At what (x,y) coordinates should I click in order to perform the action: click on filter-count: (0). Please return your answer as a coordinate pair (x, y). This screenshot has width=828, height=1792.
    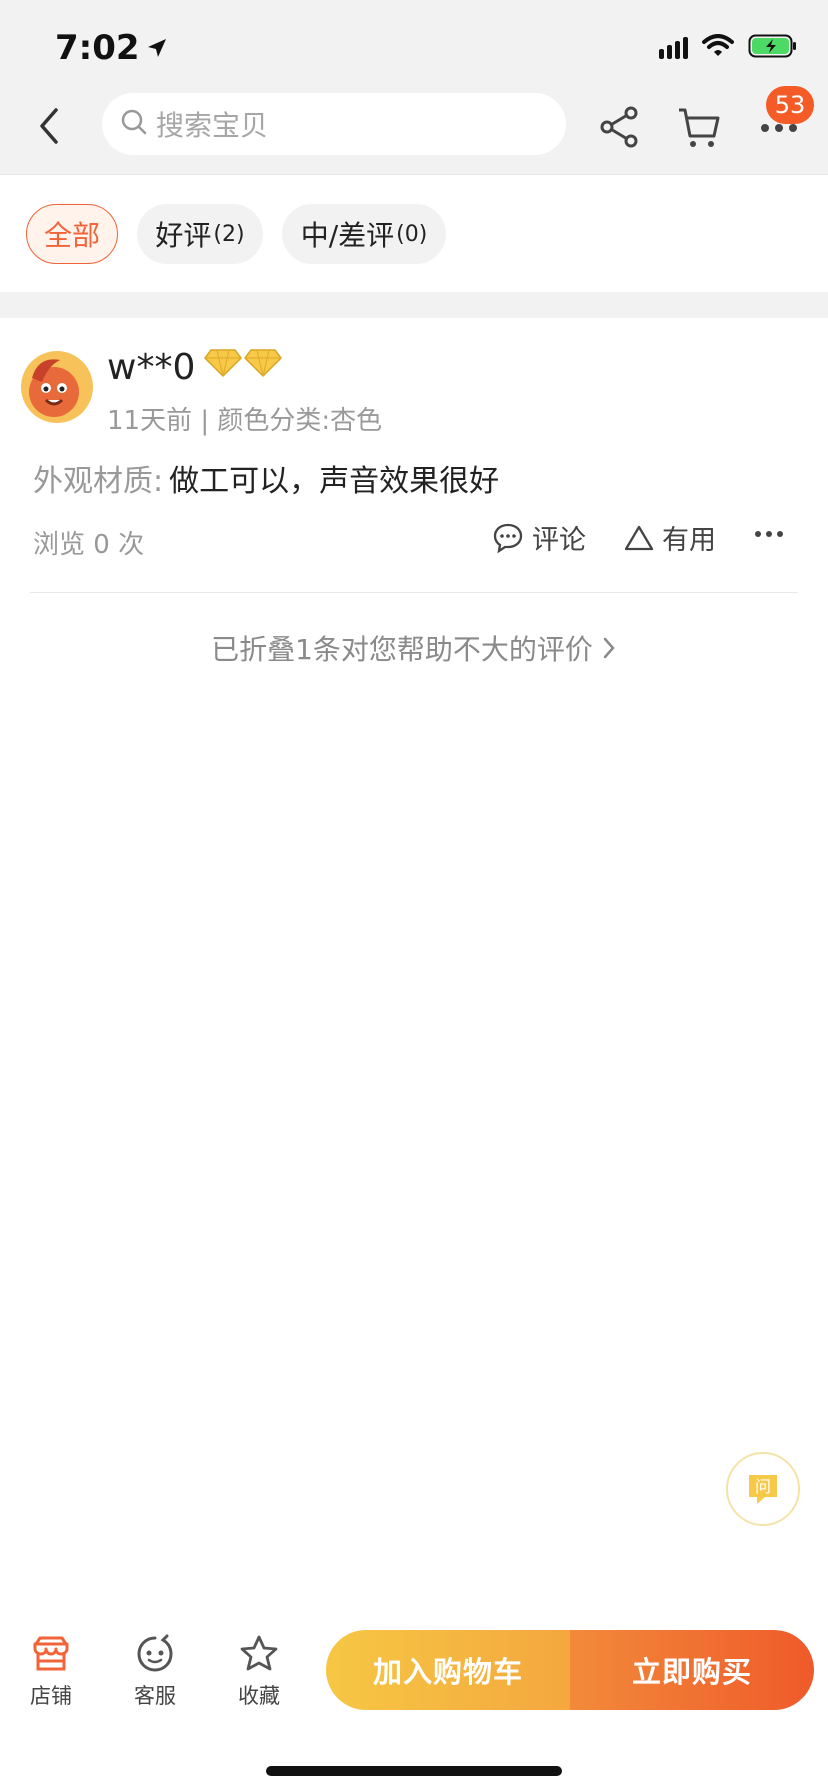
    Looking at the image, I should click on (412, 234).